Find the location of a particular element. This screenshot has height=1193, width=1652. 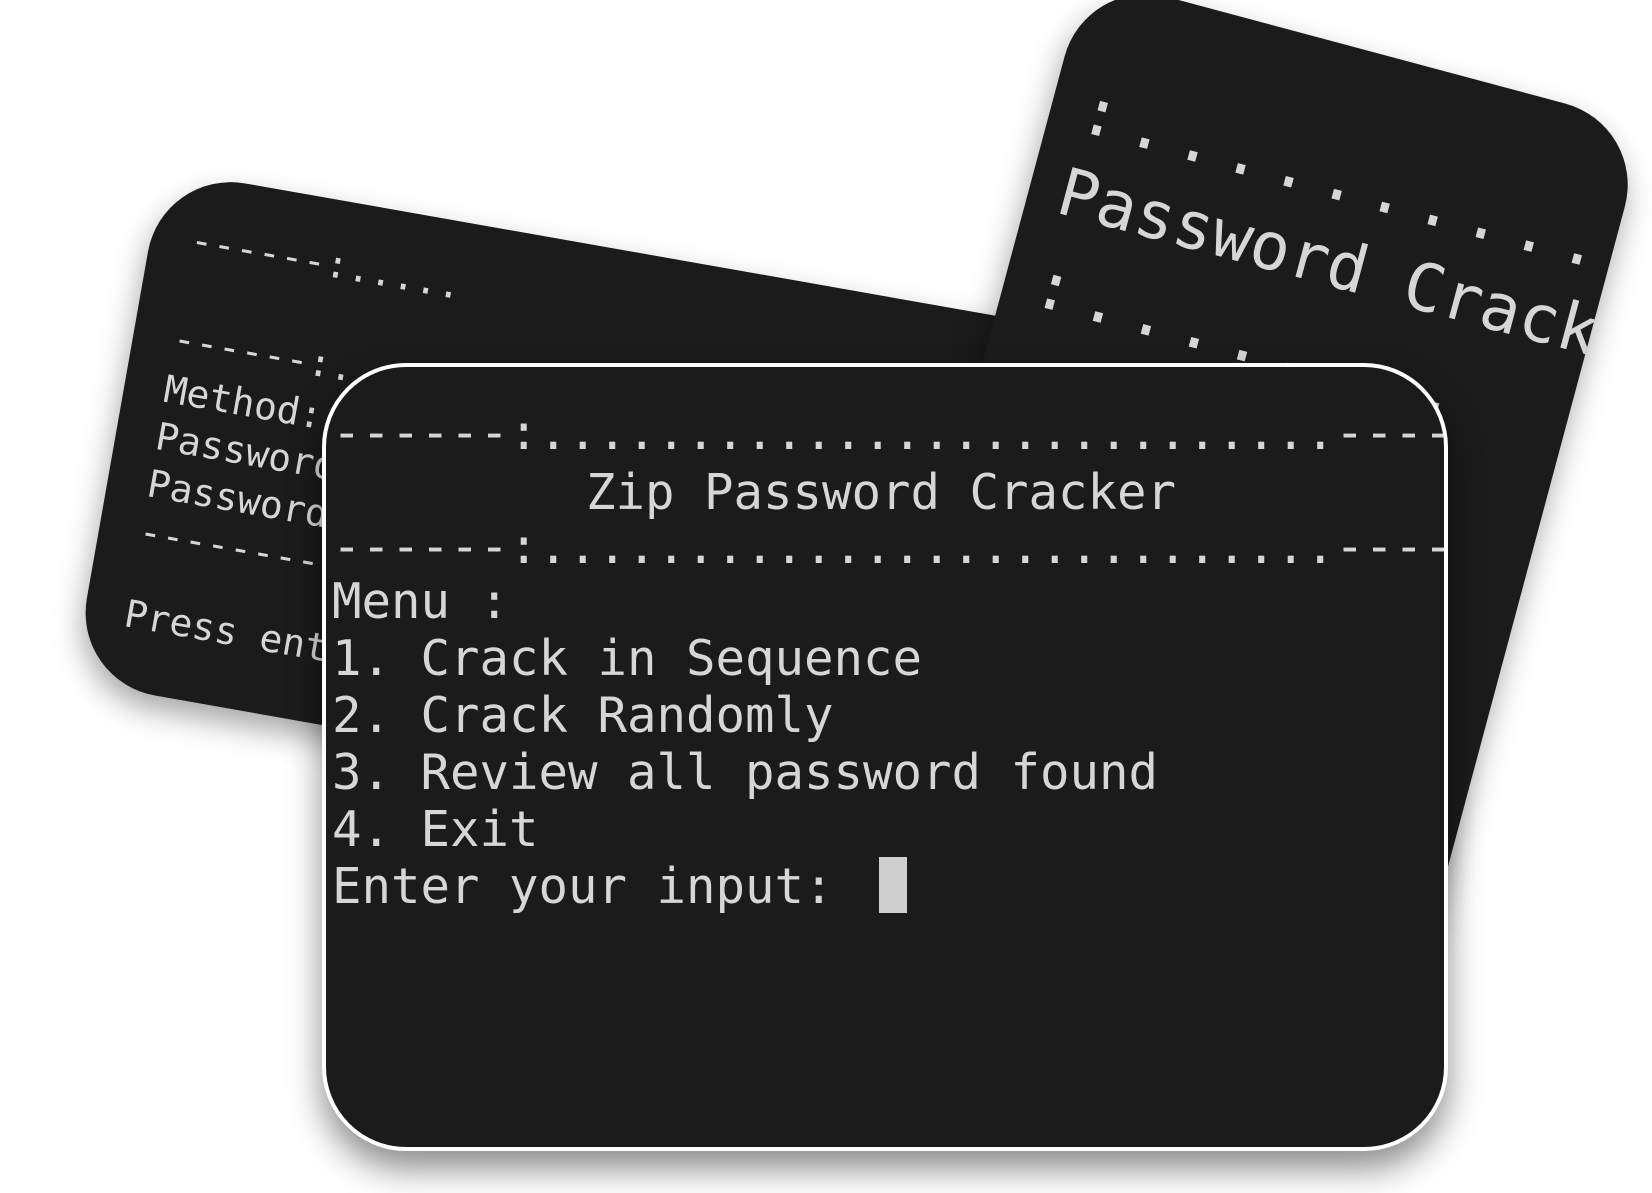

input-prompt: Enter your input: is located at coordinates (620, 887).